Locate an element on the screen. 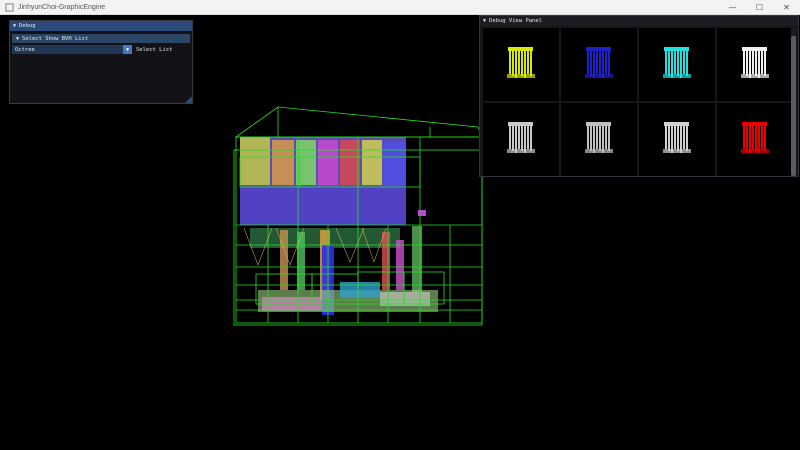 The width and height of the screenshot is (800, 450). debug-view-panel: ▼ Debug View Panel is located at coordinates (639, 96).